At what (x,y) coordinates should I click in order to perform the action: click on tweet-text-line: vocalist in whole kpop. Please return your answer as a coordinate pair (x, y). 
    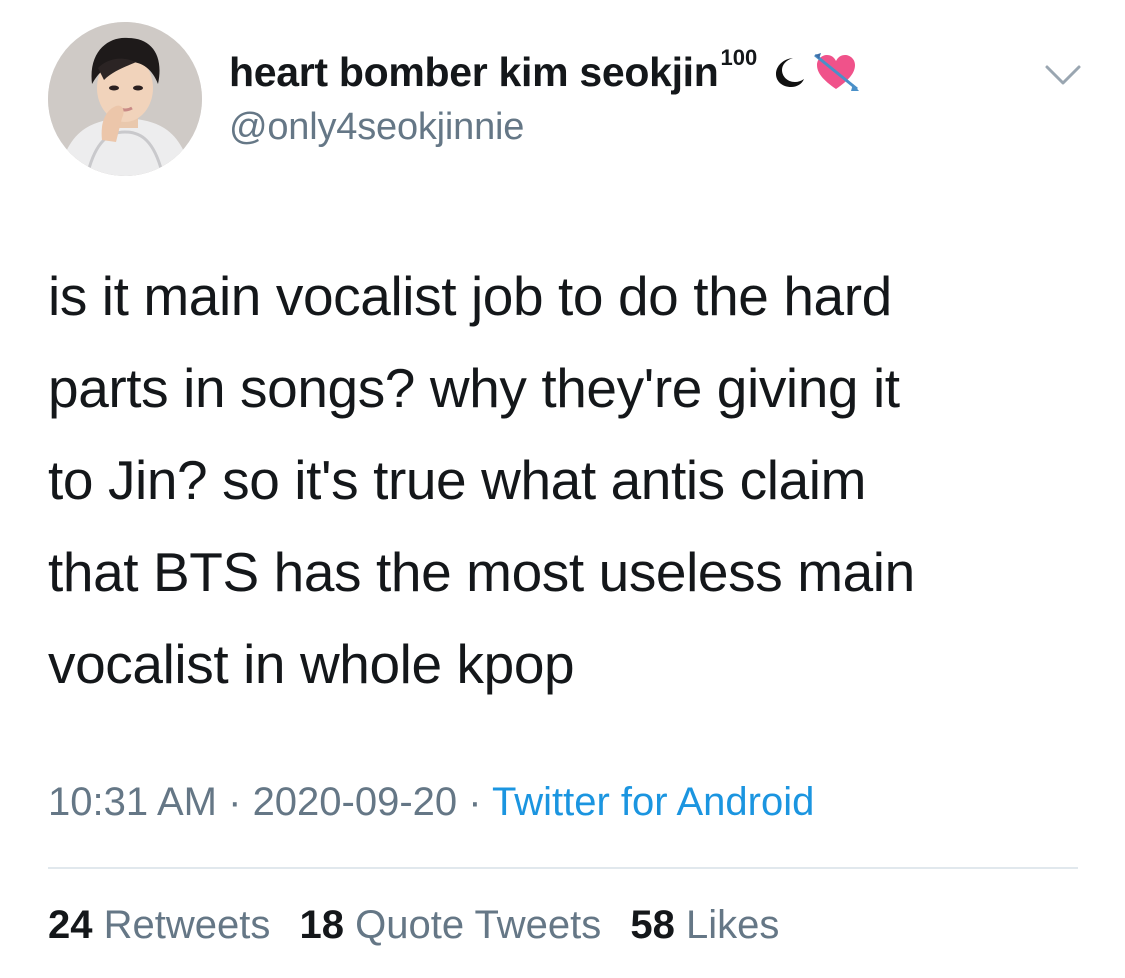
    Looking at the image, I should click on (311, 664).